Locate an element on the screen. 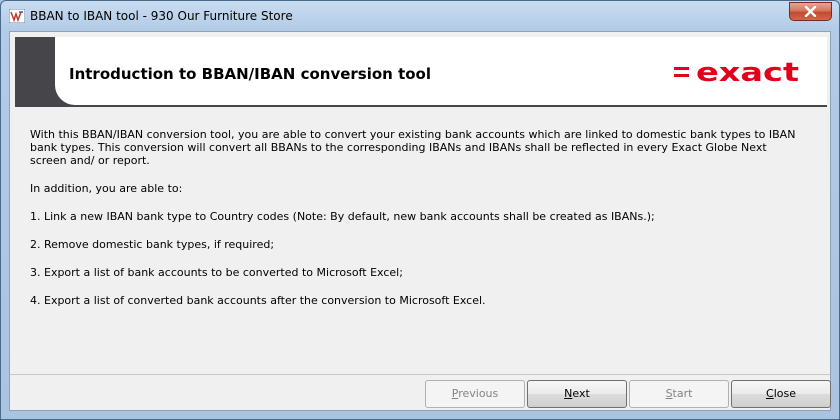  next-button: Next is located at coordinates (577, 394).